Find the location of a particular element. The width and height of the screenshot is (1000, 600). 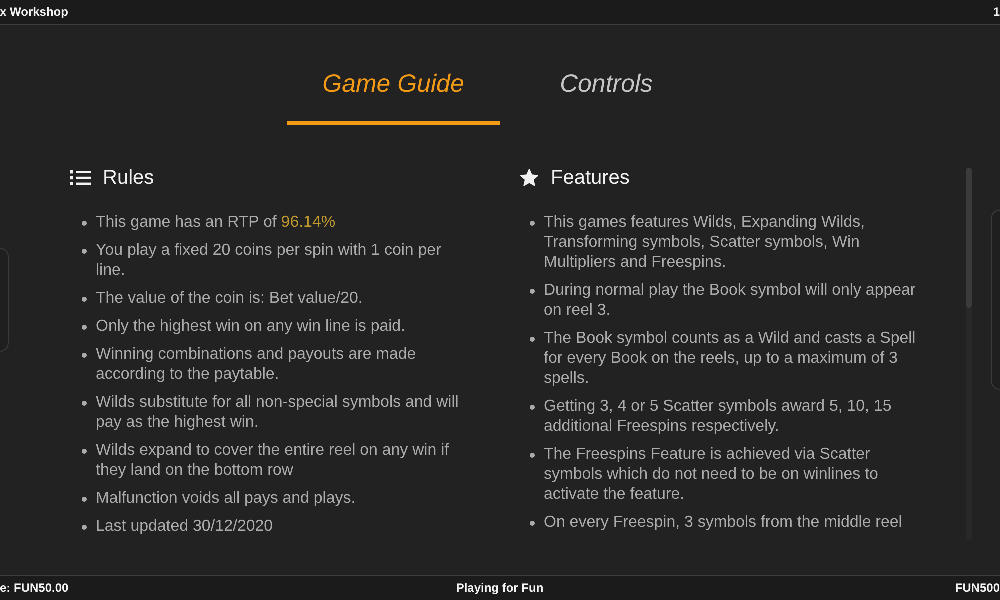

game-title: x Workshop is located at coordinates (34, 12).